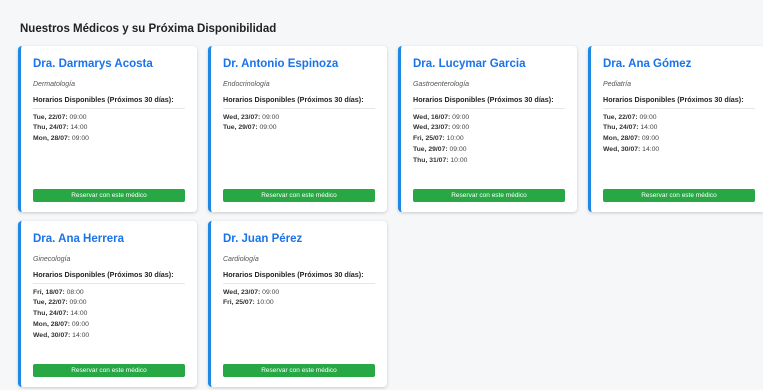 The height and width of the screenshot is (390, 763). I want to click on doctor-specialty: Ginecología, so click(52, 259).